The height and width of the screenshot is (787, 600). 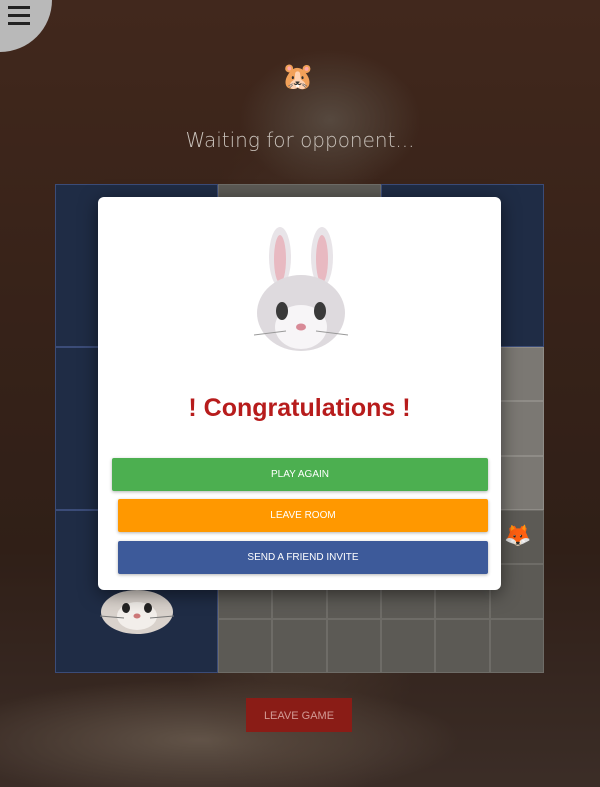 I want to click on opponent-hamster-icon: 🐹, so click(x=298, y=76).